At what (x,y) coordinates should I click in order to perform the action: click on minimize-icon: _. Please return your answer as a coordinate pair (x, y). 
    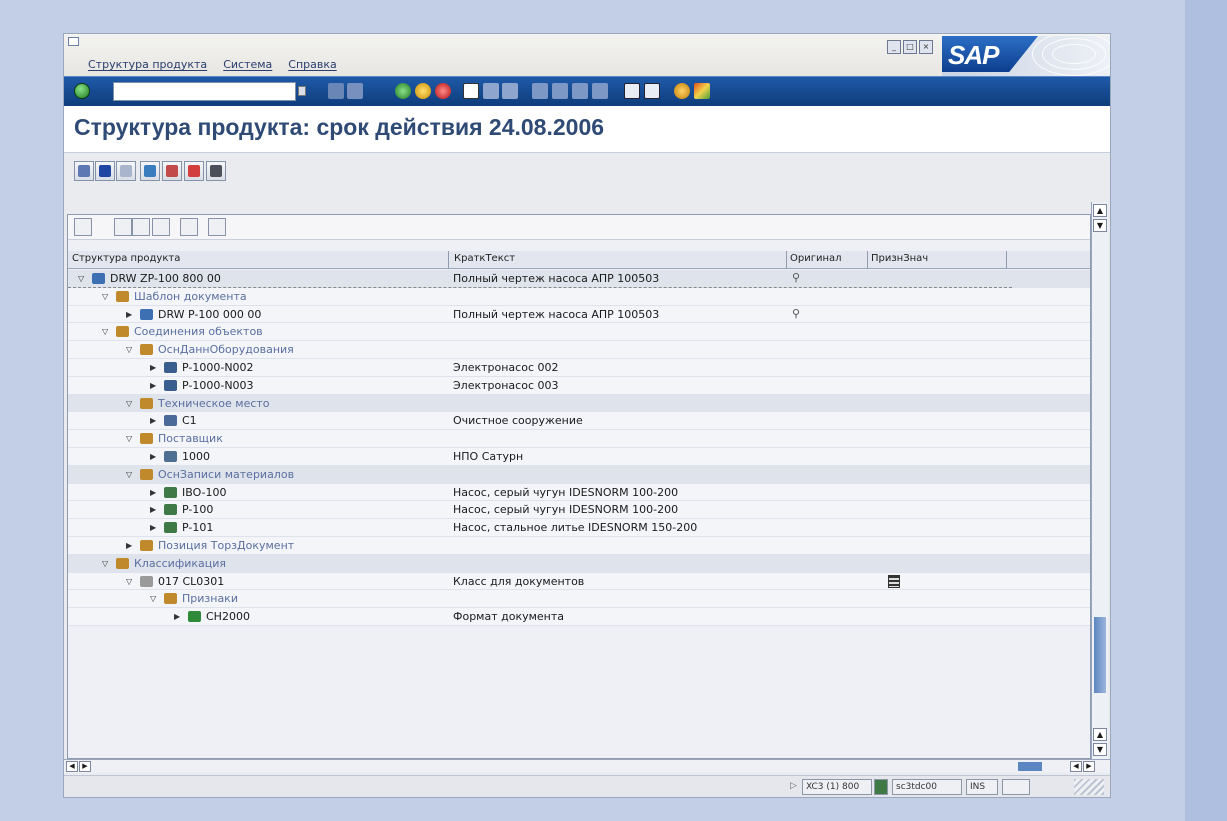
    Looking at the image, I should click on (894, 47).